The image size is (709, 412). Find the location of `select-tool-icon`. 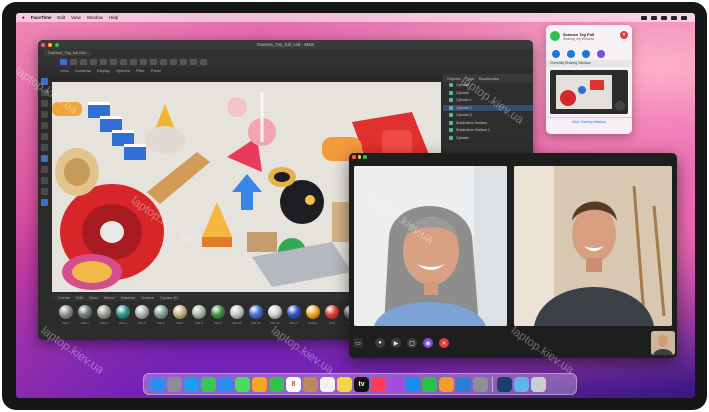

select-tool-icon is located at coordinates (44, 81).